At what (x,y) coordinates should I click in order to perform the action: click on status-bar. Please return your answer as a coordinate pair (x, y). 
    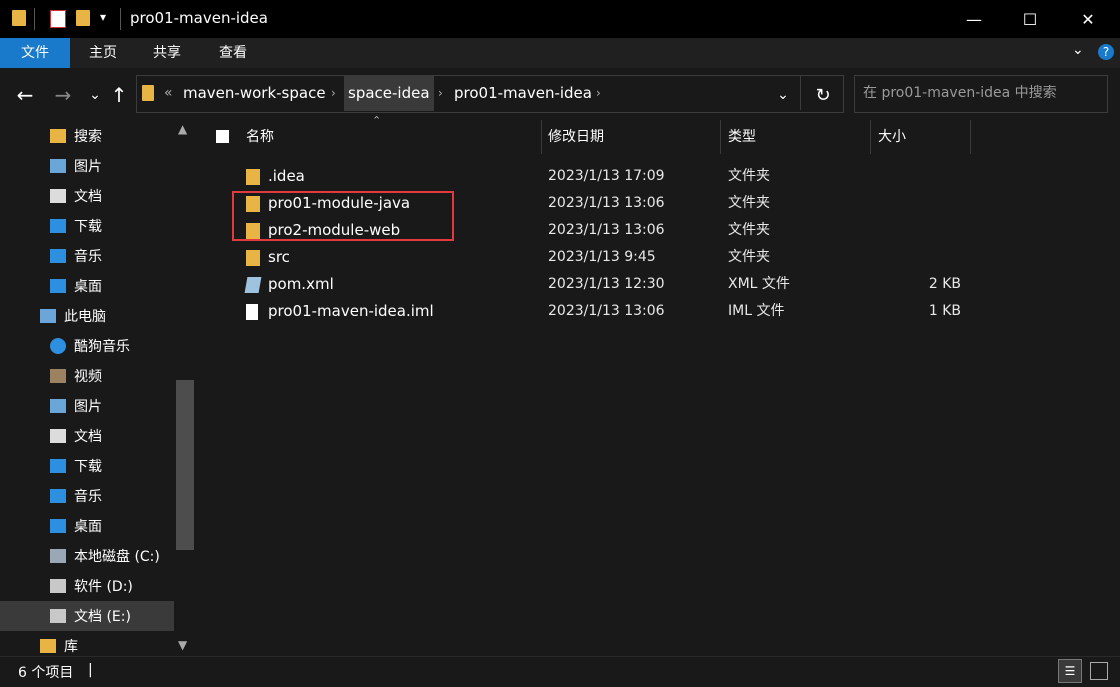
    Looking at the image, I should click on (560, 671).